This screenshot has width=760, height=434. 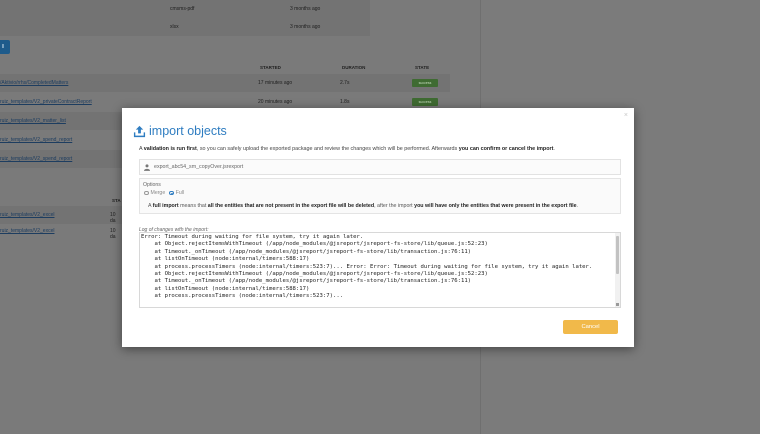 I want to click on template-link: ruiz_templates/V2_privateContractReport, so click(x=46, y=102).